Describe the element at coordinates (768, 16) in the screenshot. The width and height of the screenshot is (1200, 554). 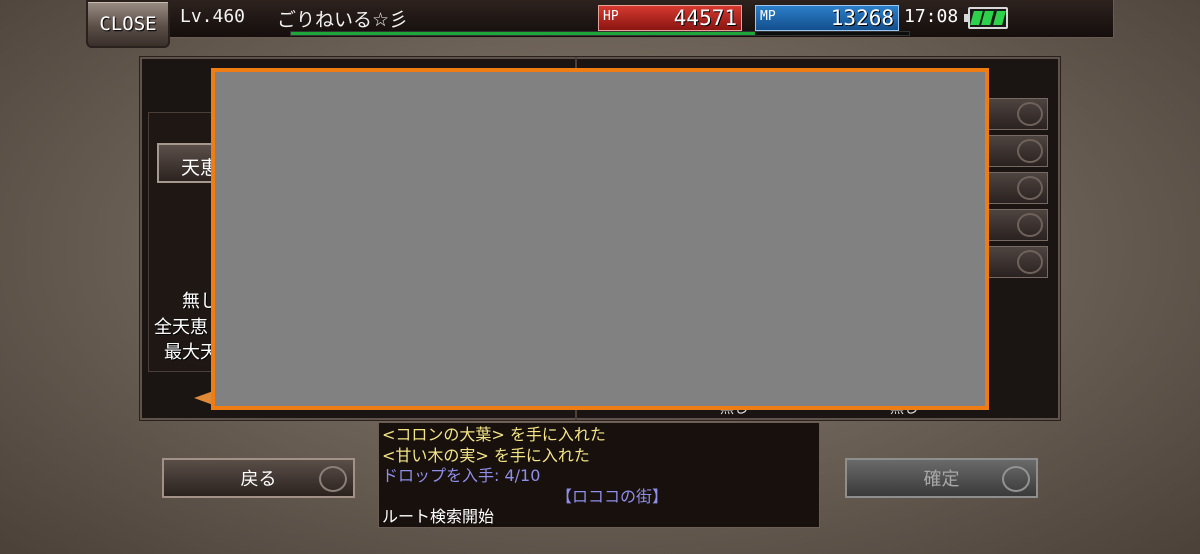
I see `mp-label: MP` at that location.